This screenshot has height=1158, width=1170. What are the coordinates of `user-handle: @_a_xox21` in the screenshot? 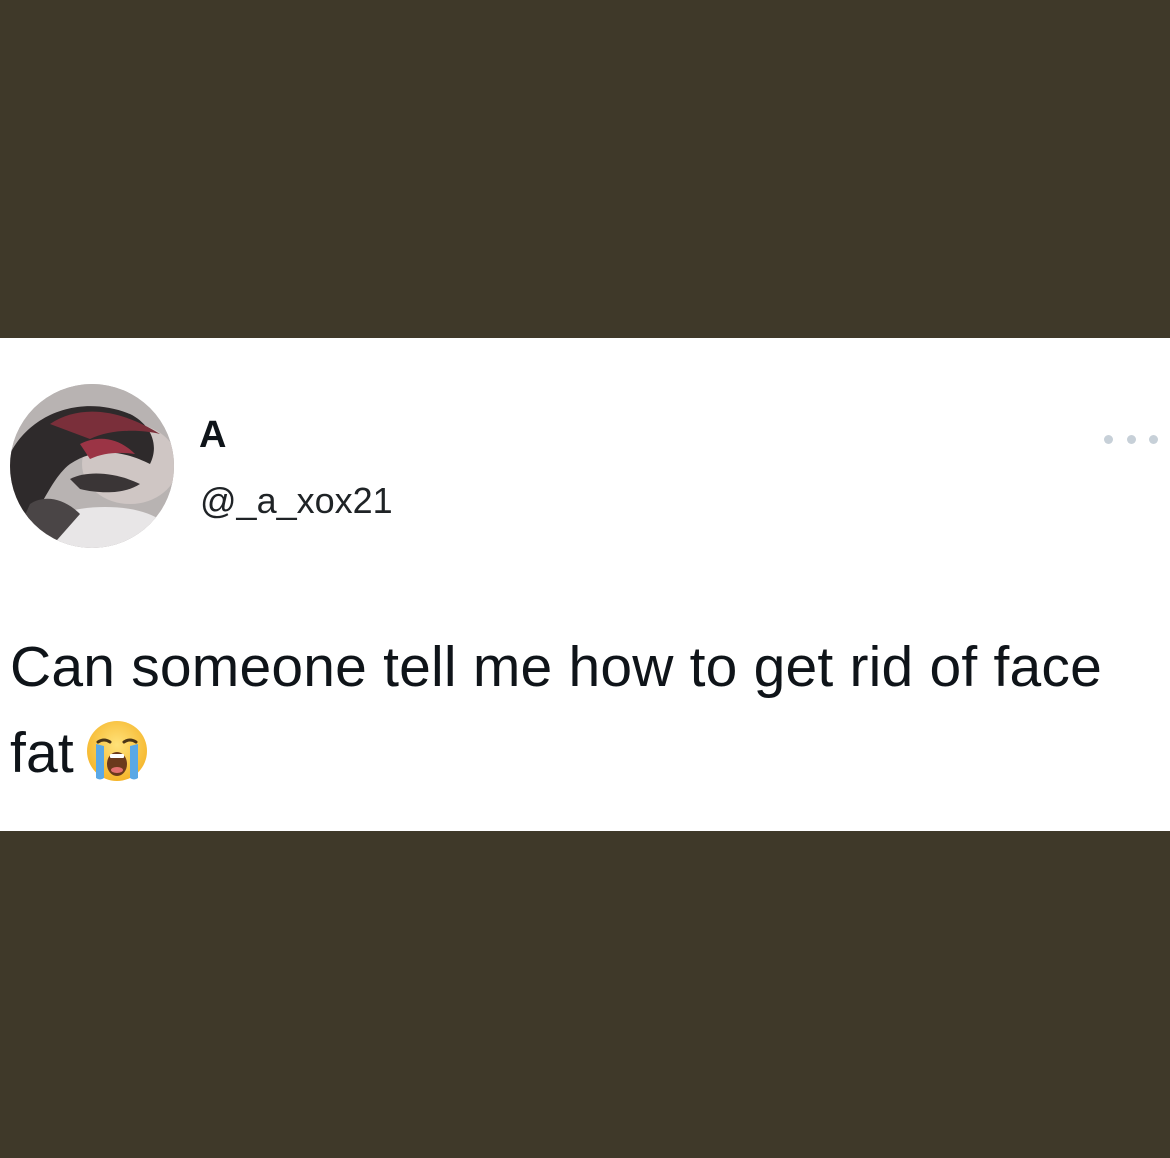 It's located at (296, 501).